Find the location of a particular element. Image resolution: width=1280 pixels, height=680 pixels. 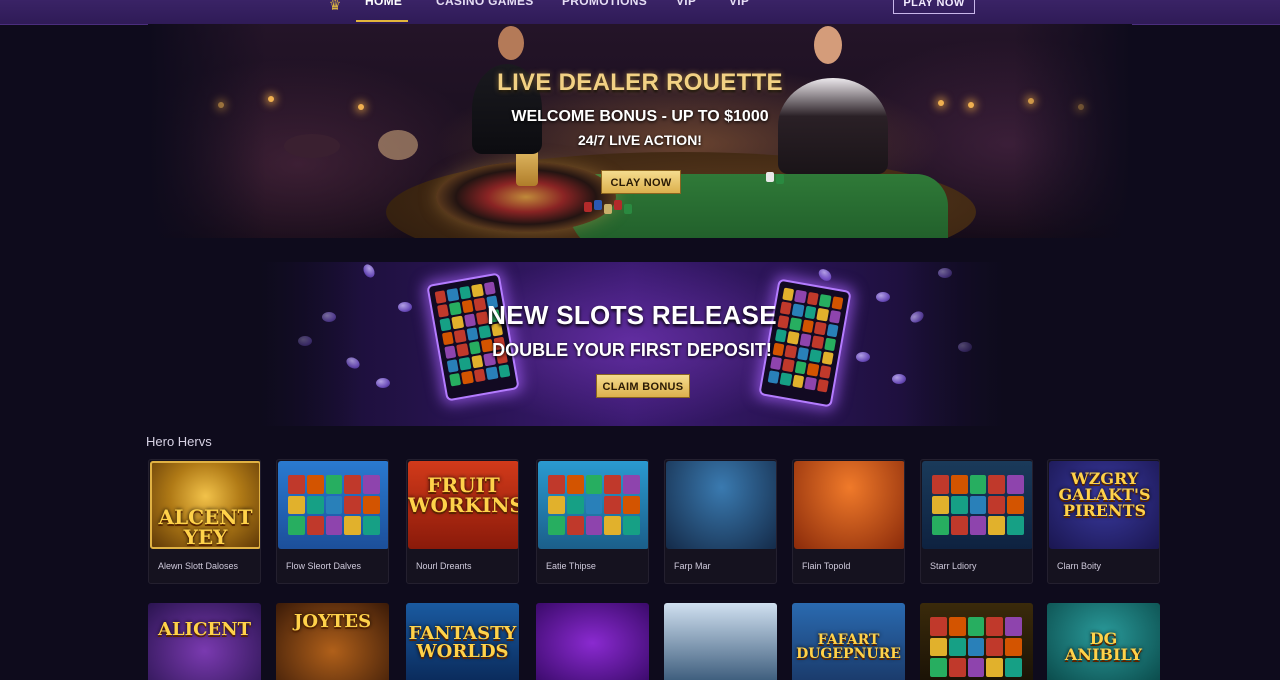

game-card: WZGRY GALAKT'S PIRENTS Clarn Boity is located at coordinates (1103, 521).